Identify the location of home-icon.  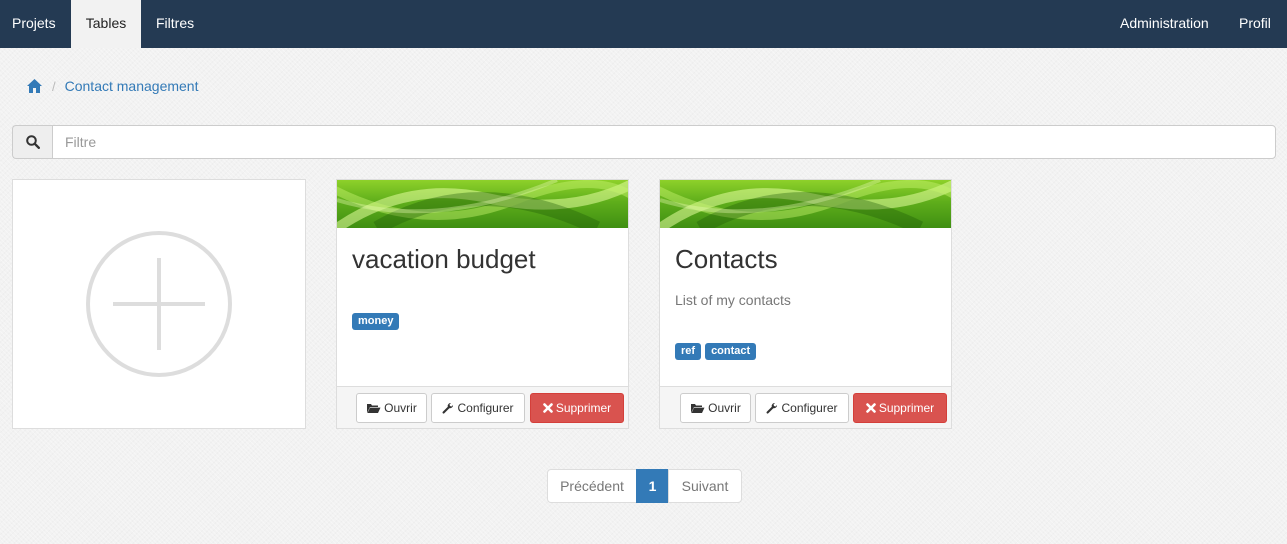
(34, 86).